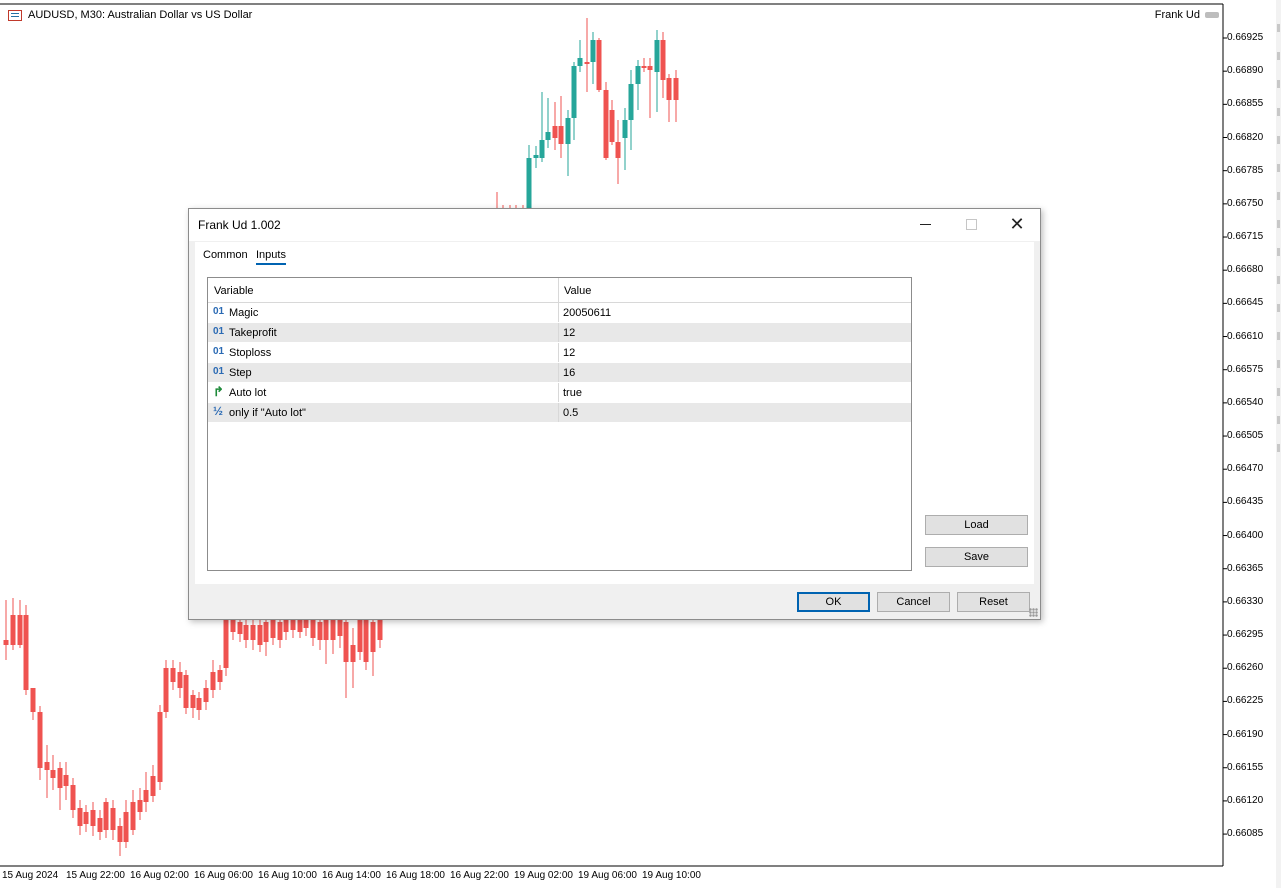  I want to click on header-variable: Variable, so click(234, 291).